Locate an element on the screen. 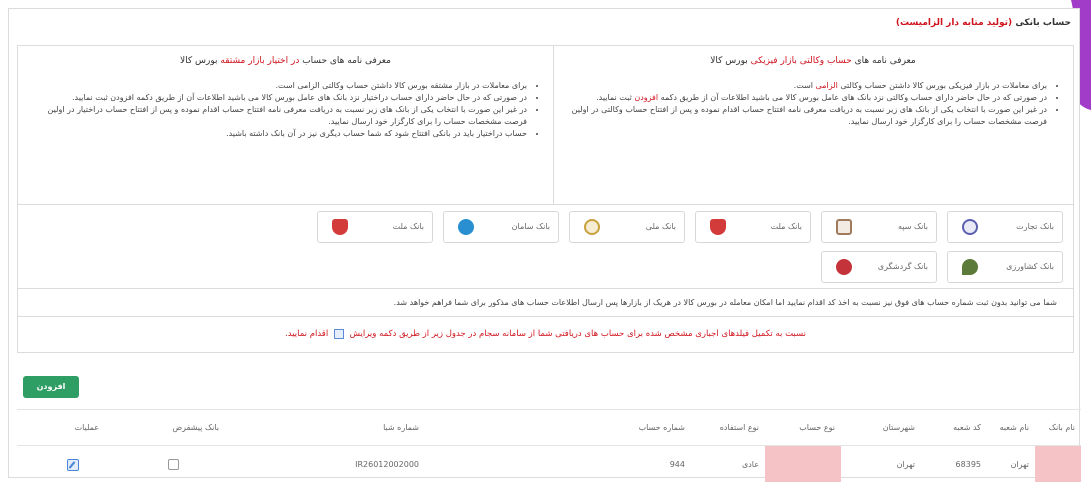 This screenshot has width=1091, height=482. section-title-text: حساب بانکی is located at coordinates (1043, 23).